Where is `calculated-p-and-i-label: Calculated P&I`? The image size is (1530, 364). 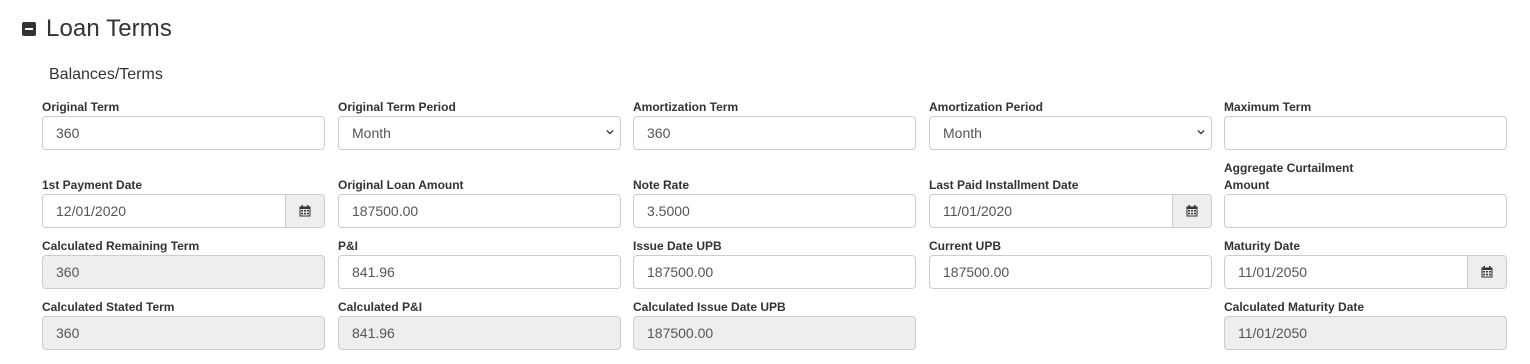
calculated-p-and-i-label: Calculated P&I is located at coordinates (380, 307).